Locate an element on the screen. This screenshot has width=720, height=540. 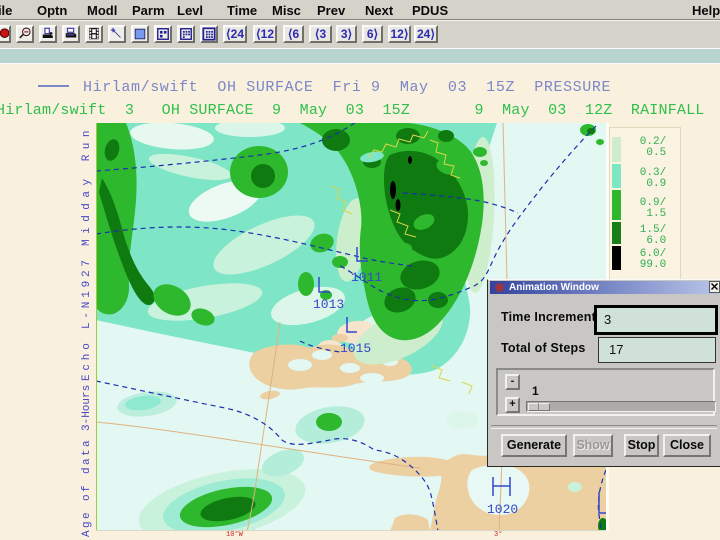
svg-text: 1011 is located at coordinates (366, 277).